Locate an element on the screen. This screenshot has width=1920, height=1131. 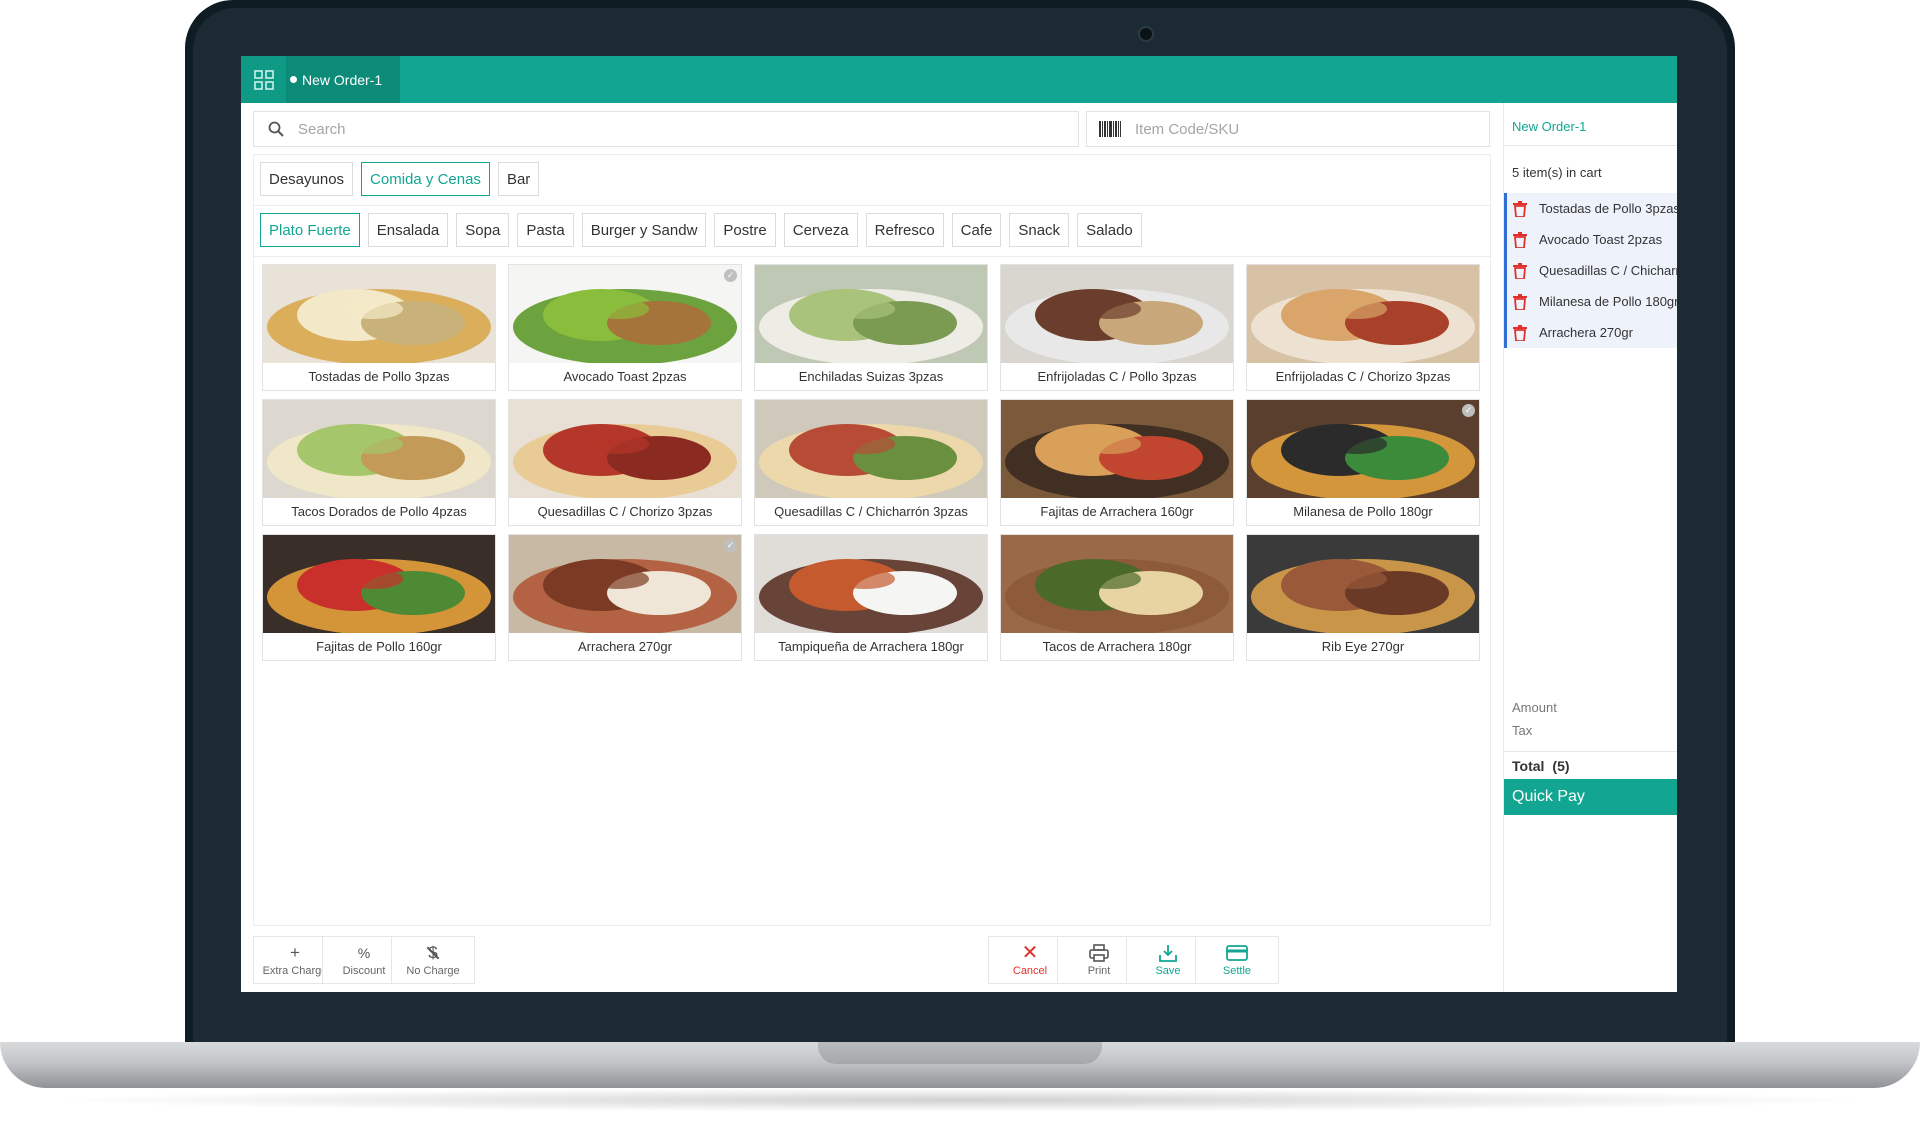
cart-item-name: Arrachera 270gr is located at coordinates (1586, 332).